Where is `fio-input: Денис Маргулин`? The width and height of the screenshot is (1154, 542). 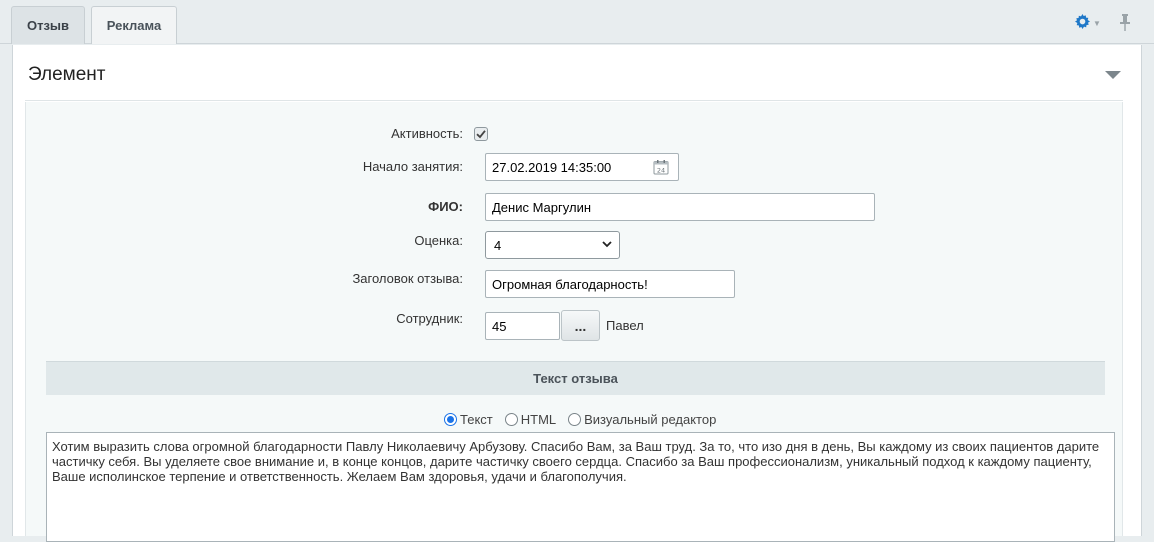 fio-input: Денис Маргулин is located at coordinates (680, 207).